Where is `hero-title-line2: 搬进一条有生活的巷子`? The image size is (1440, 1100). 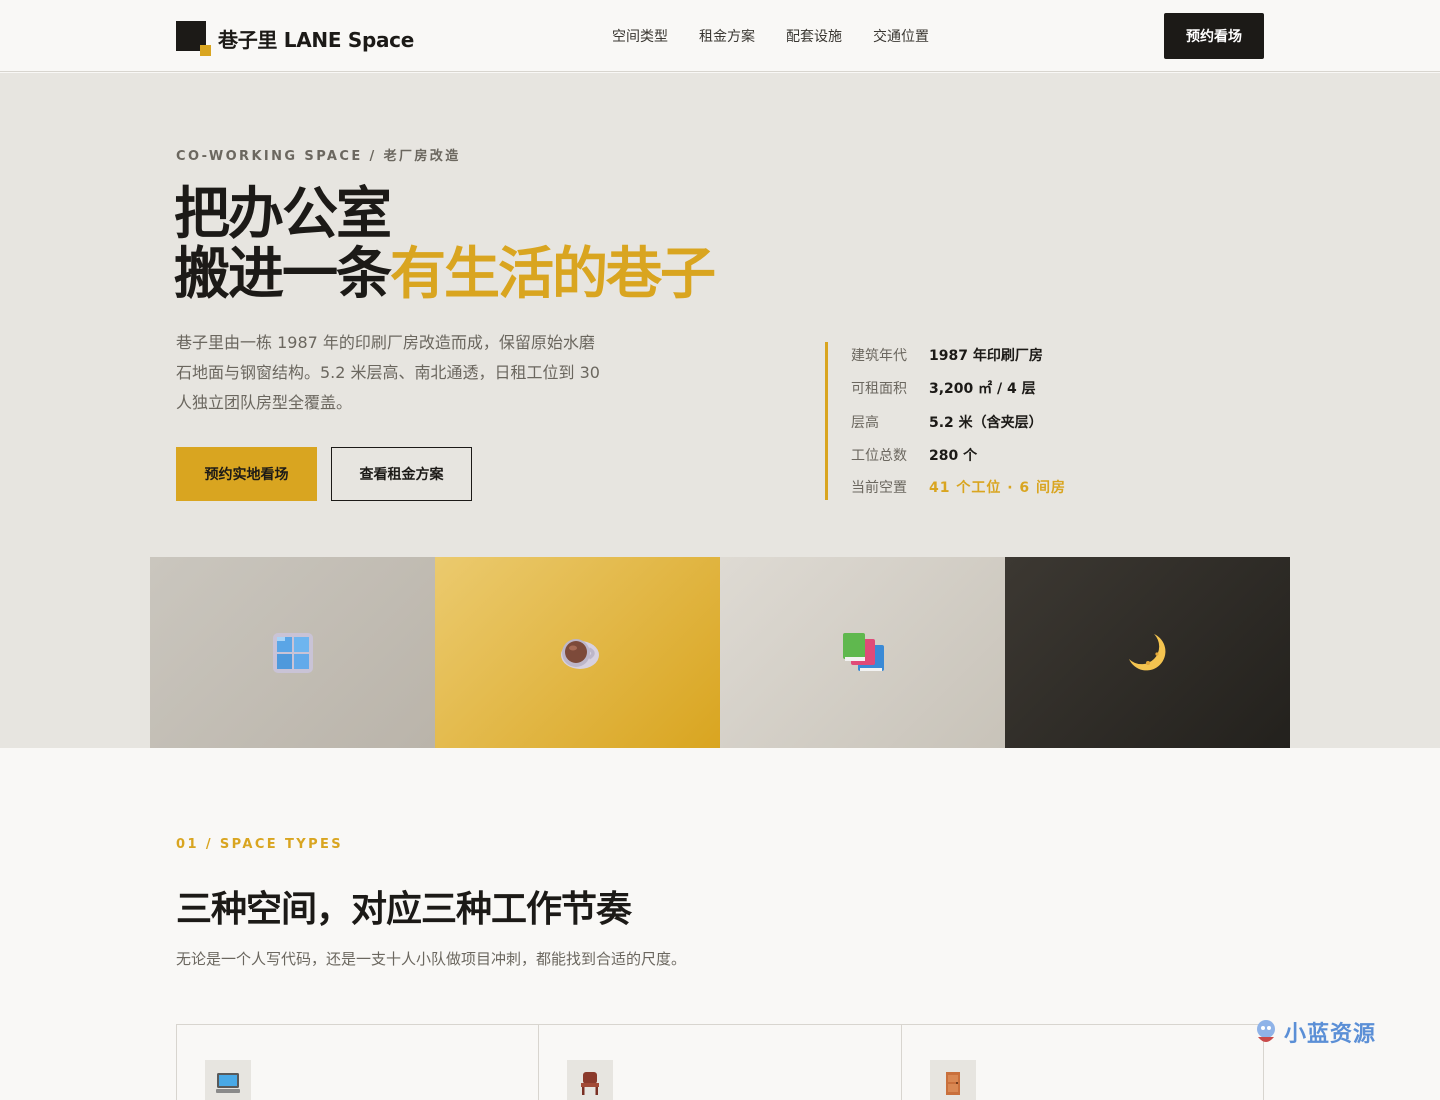
hero-title-line2: 搬进一条有生活的巷子 is located at coordinates (445, 274).